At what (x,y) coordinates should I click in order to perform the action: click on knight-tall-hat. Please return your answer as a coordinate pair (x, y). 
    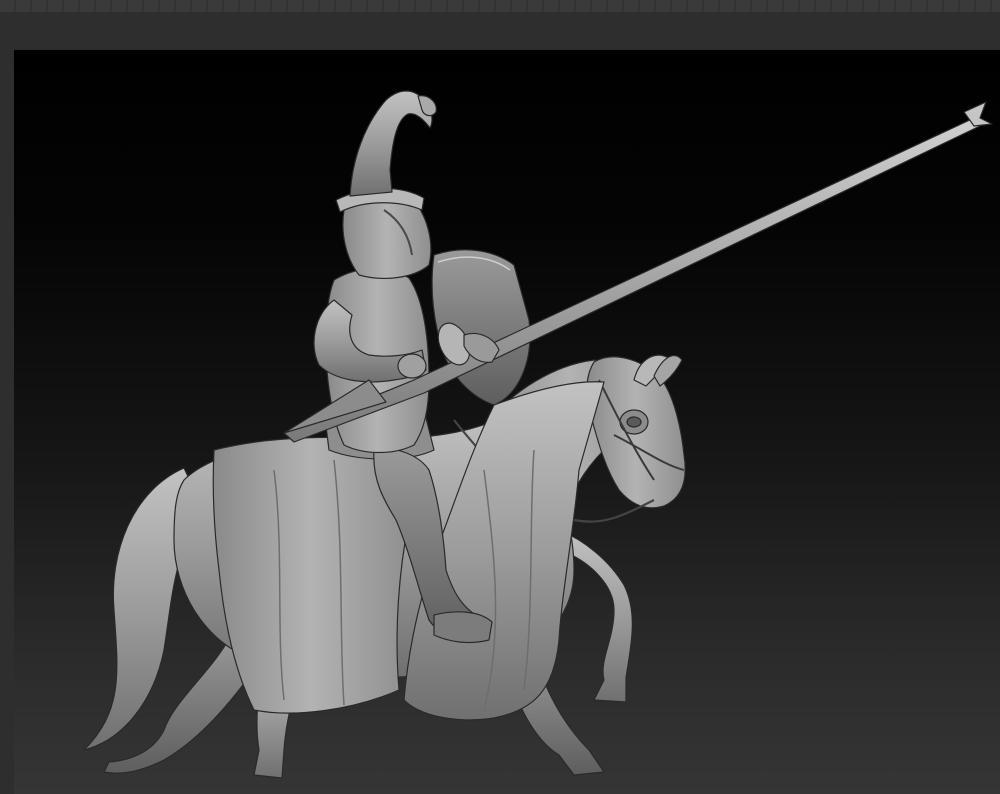
    Looking at the image, I should click on (391, 143).